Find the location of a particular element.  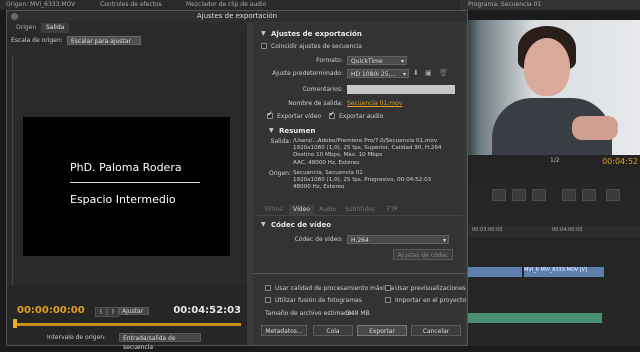

source-scale-select: Escalar para ajustar is located at coordinates (104, 40).